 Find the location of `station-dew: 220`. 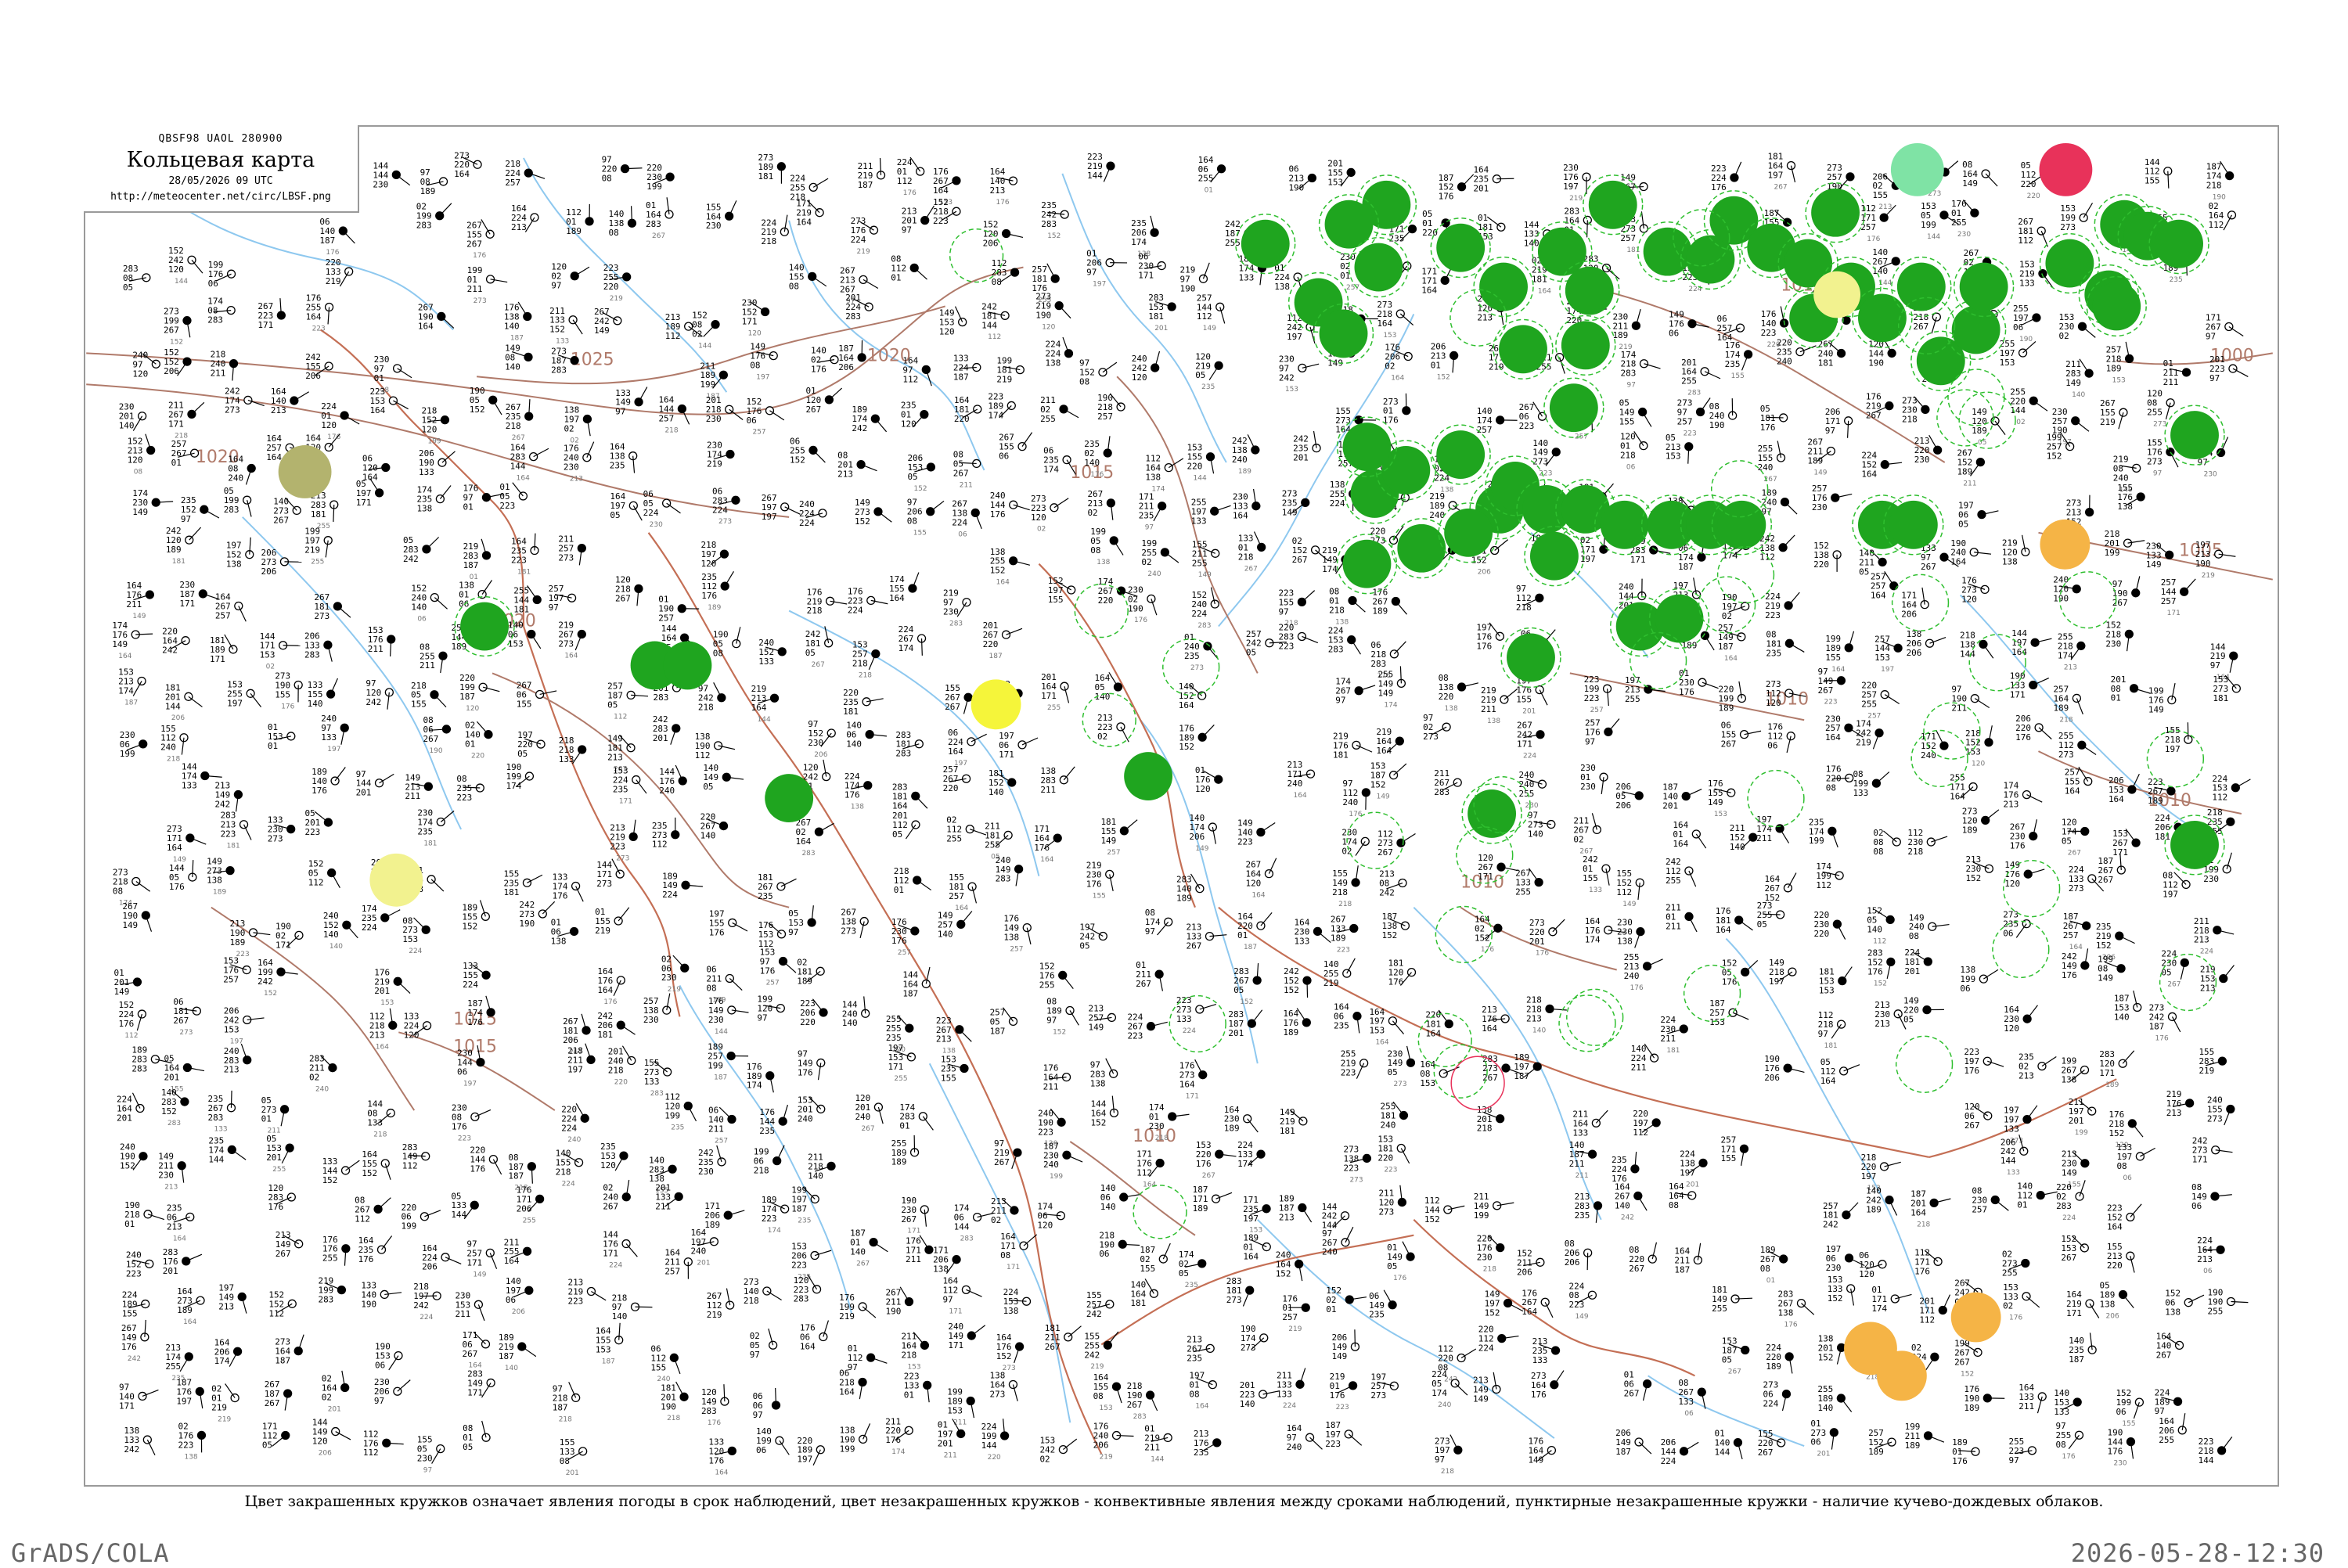

station-dew: 220 is located at coordinates (1821, 934).